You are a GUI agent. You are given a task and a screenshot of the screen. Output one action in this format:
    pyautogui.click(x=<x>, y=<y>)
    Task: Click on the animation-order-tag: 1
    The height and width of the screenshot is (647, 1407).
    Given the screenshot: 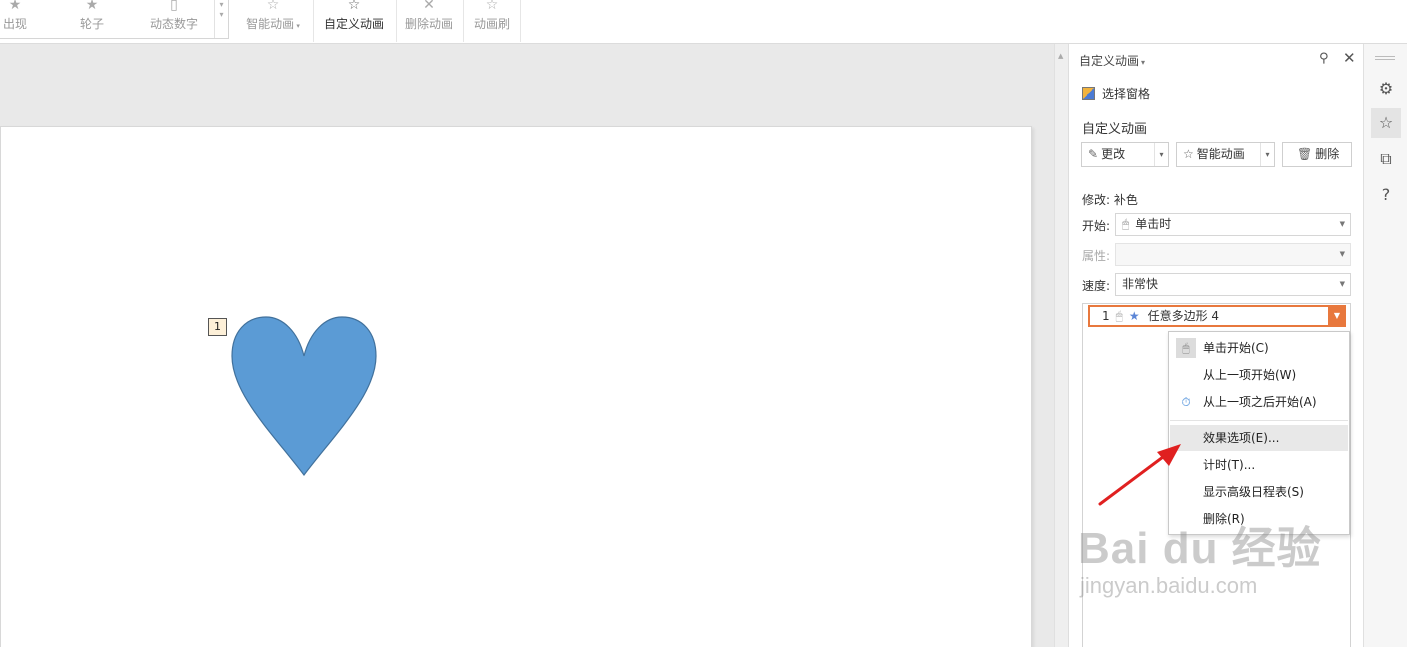 What is the action you would take?
    pyautogui.click(x=217, y=327)
    